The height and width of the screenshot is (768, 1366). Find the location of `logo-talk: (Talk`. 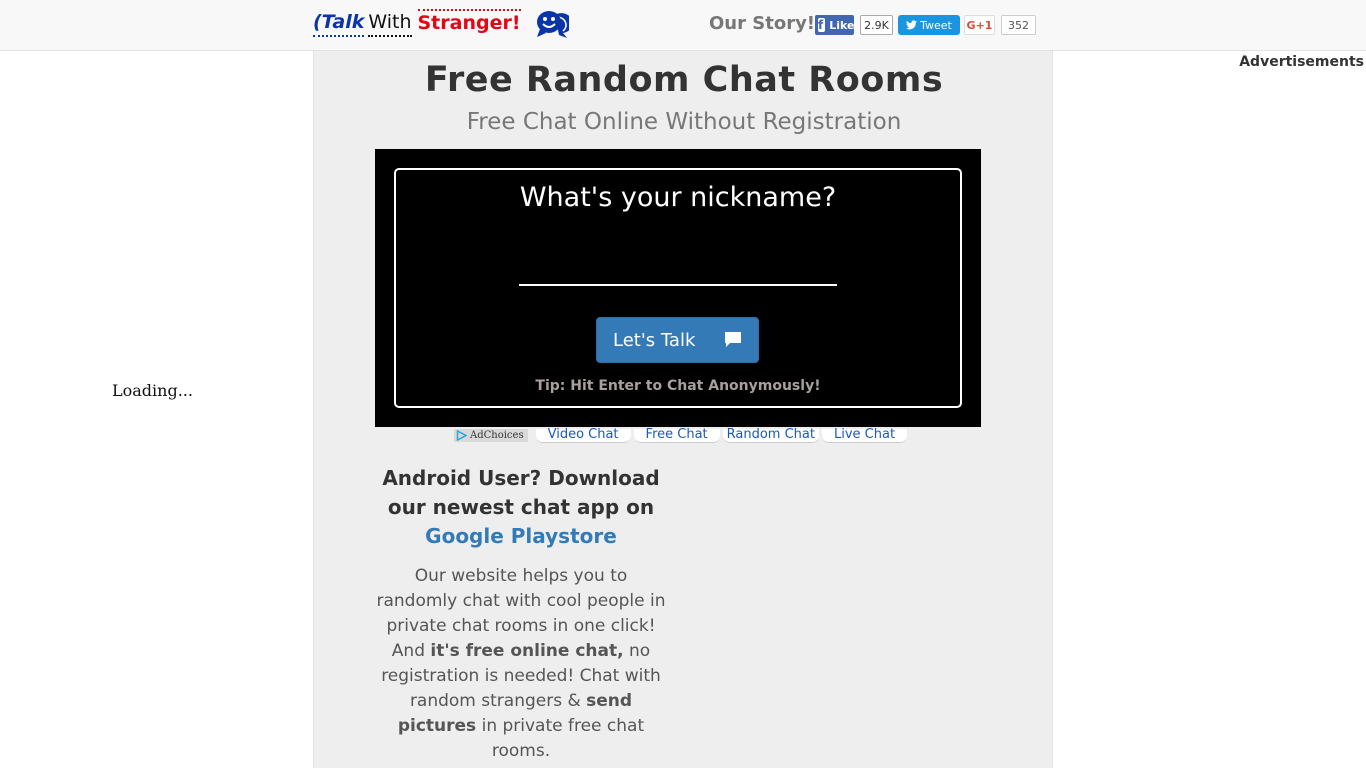

logo-talk: (Talk is located at coordinates (339, 24).